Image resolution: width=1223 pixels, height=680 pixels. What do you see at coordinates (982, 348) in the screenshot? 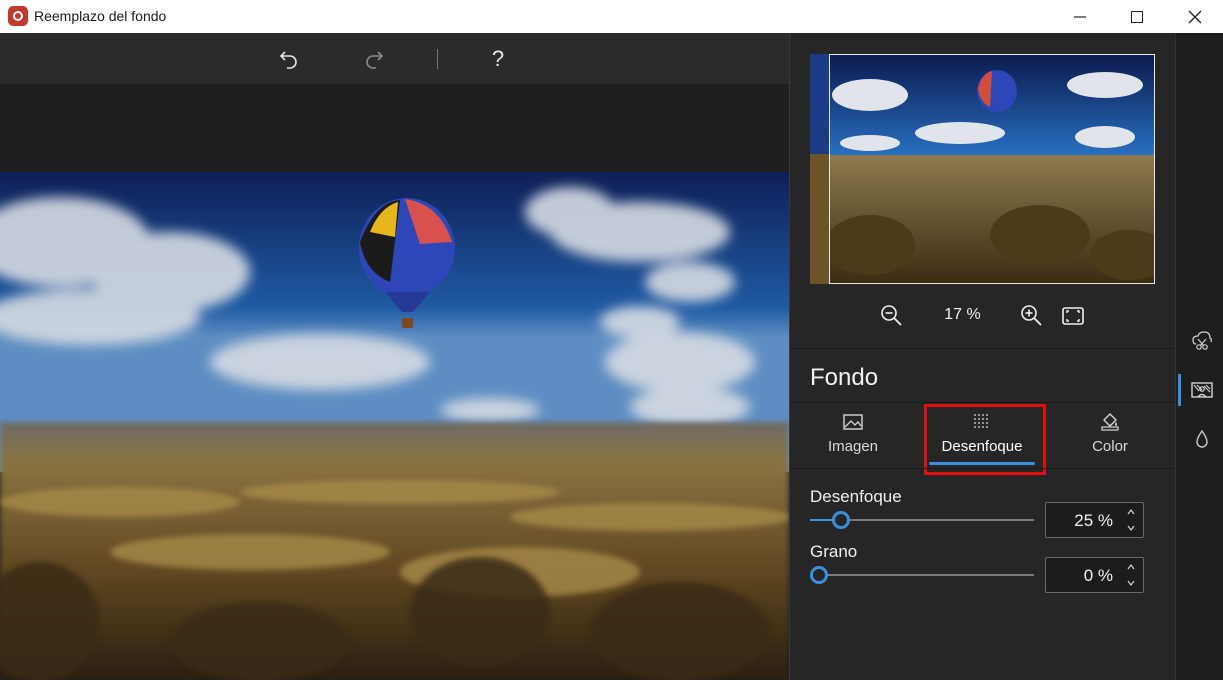
I see `section-divider` at bounding box center [982, 348].